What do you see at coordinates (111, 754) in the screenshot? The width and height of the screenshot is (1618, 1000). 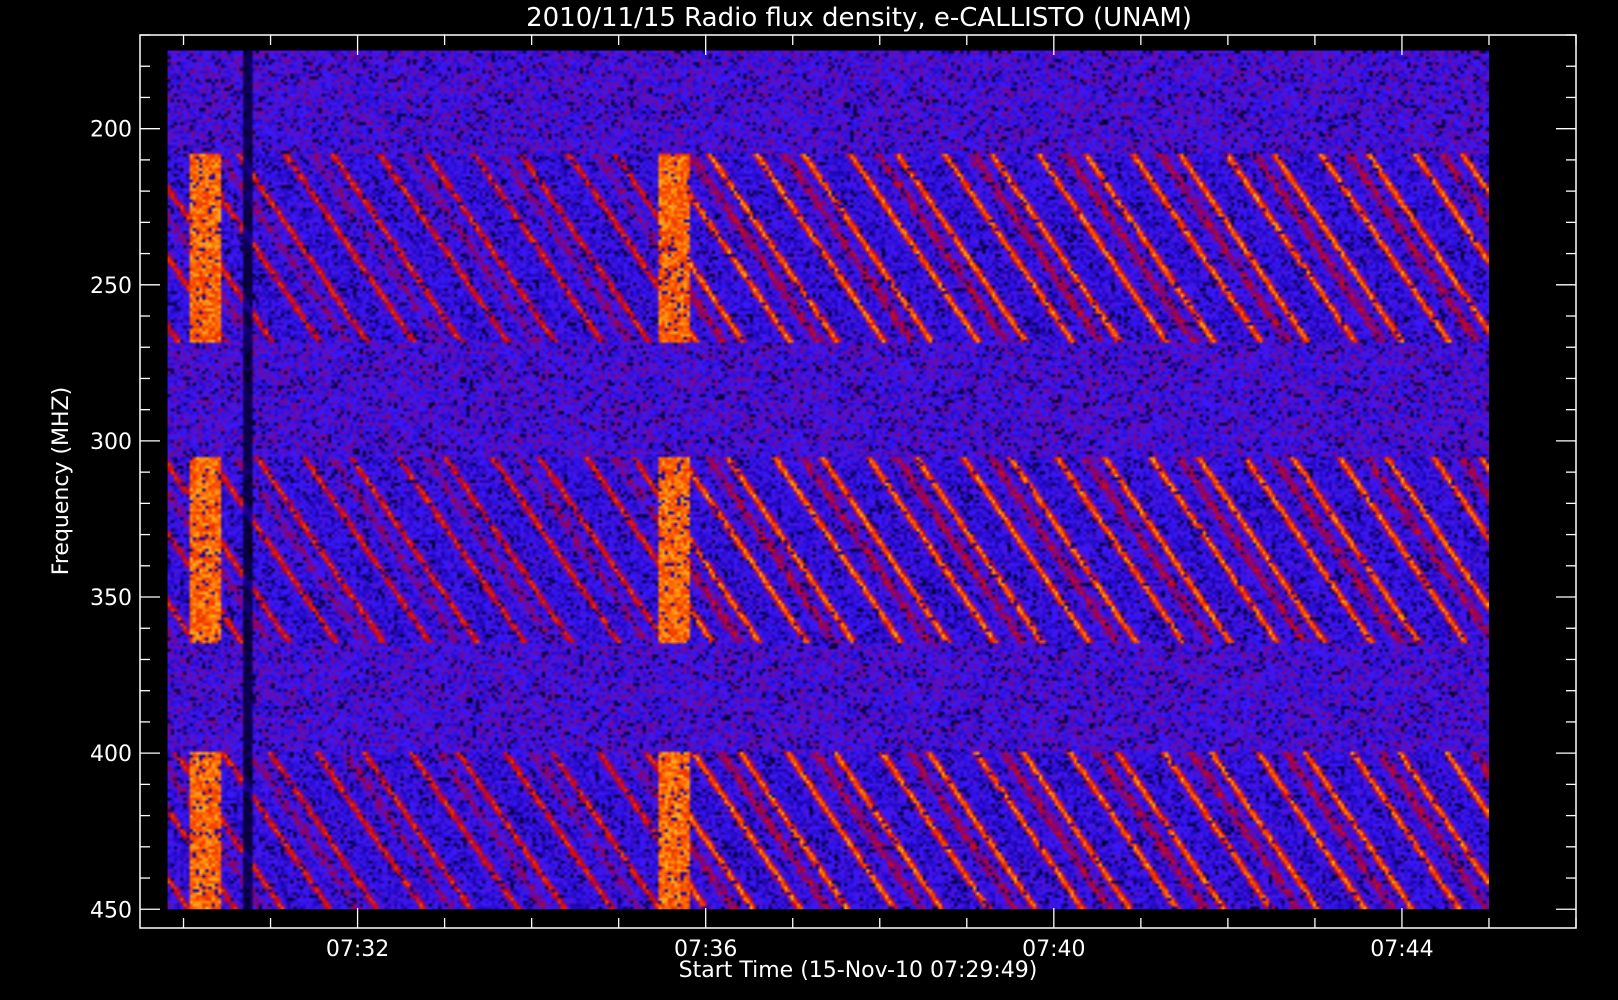 I see `y-tick-label: 400` at bounding box center [111, 754].